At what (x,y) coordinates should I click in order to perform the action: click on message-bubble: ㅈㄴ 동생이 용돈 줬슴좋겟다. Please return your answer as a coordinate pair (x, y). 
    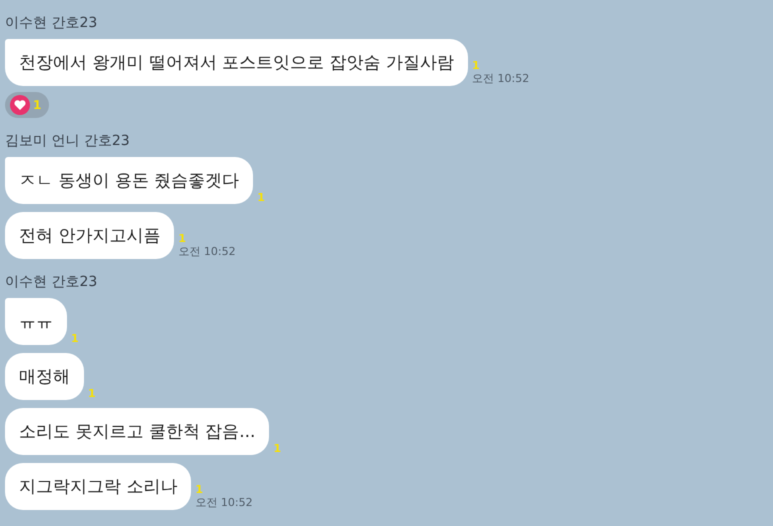
    Looking at the image, I should click on (129, 180).